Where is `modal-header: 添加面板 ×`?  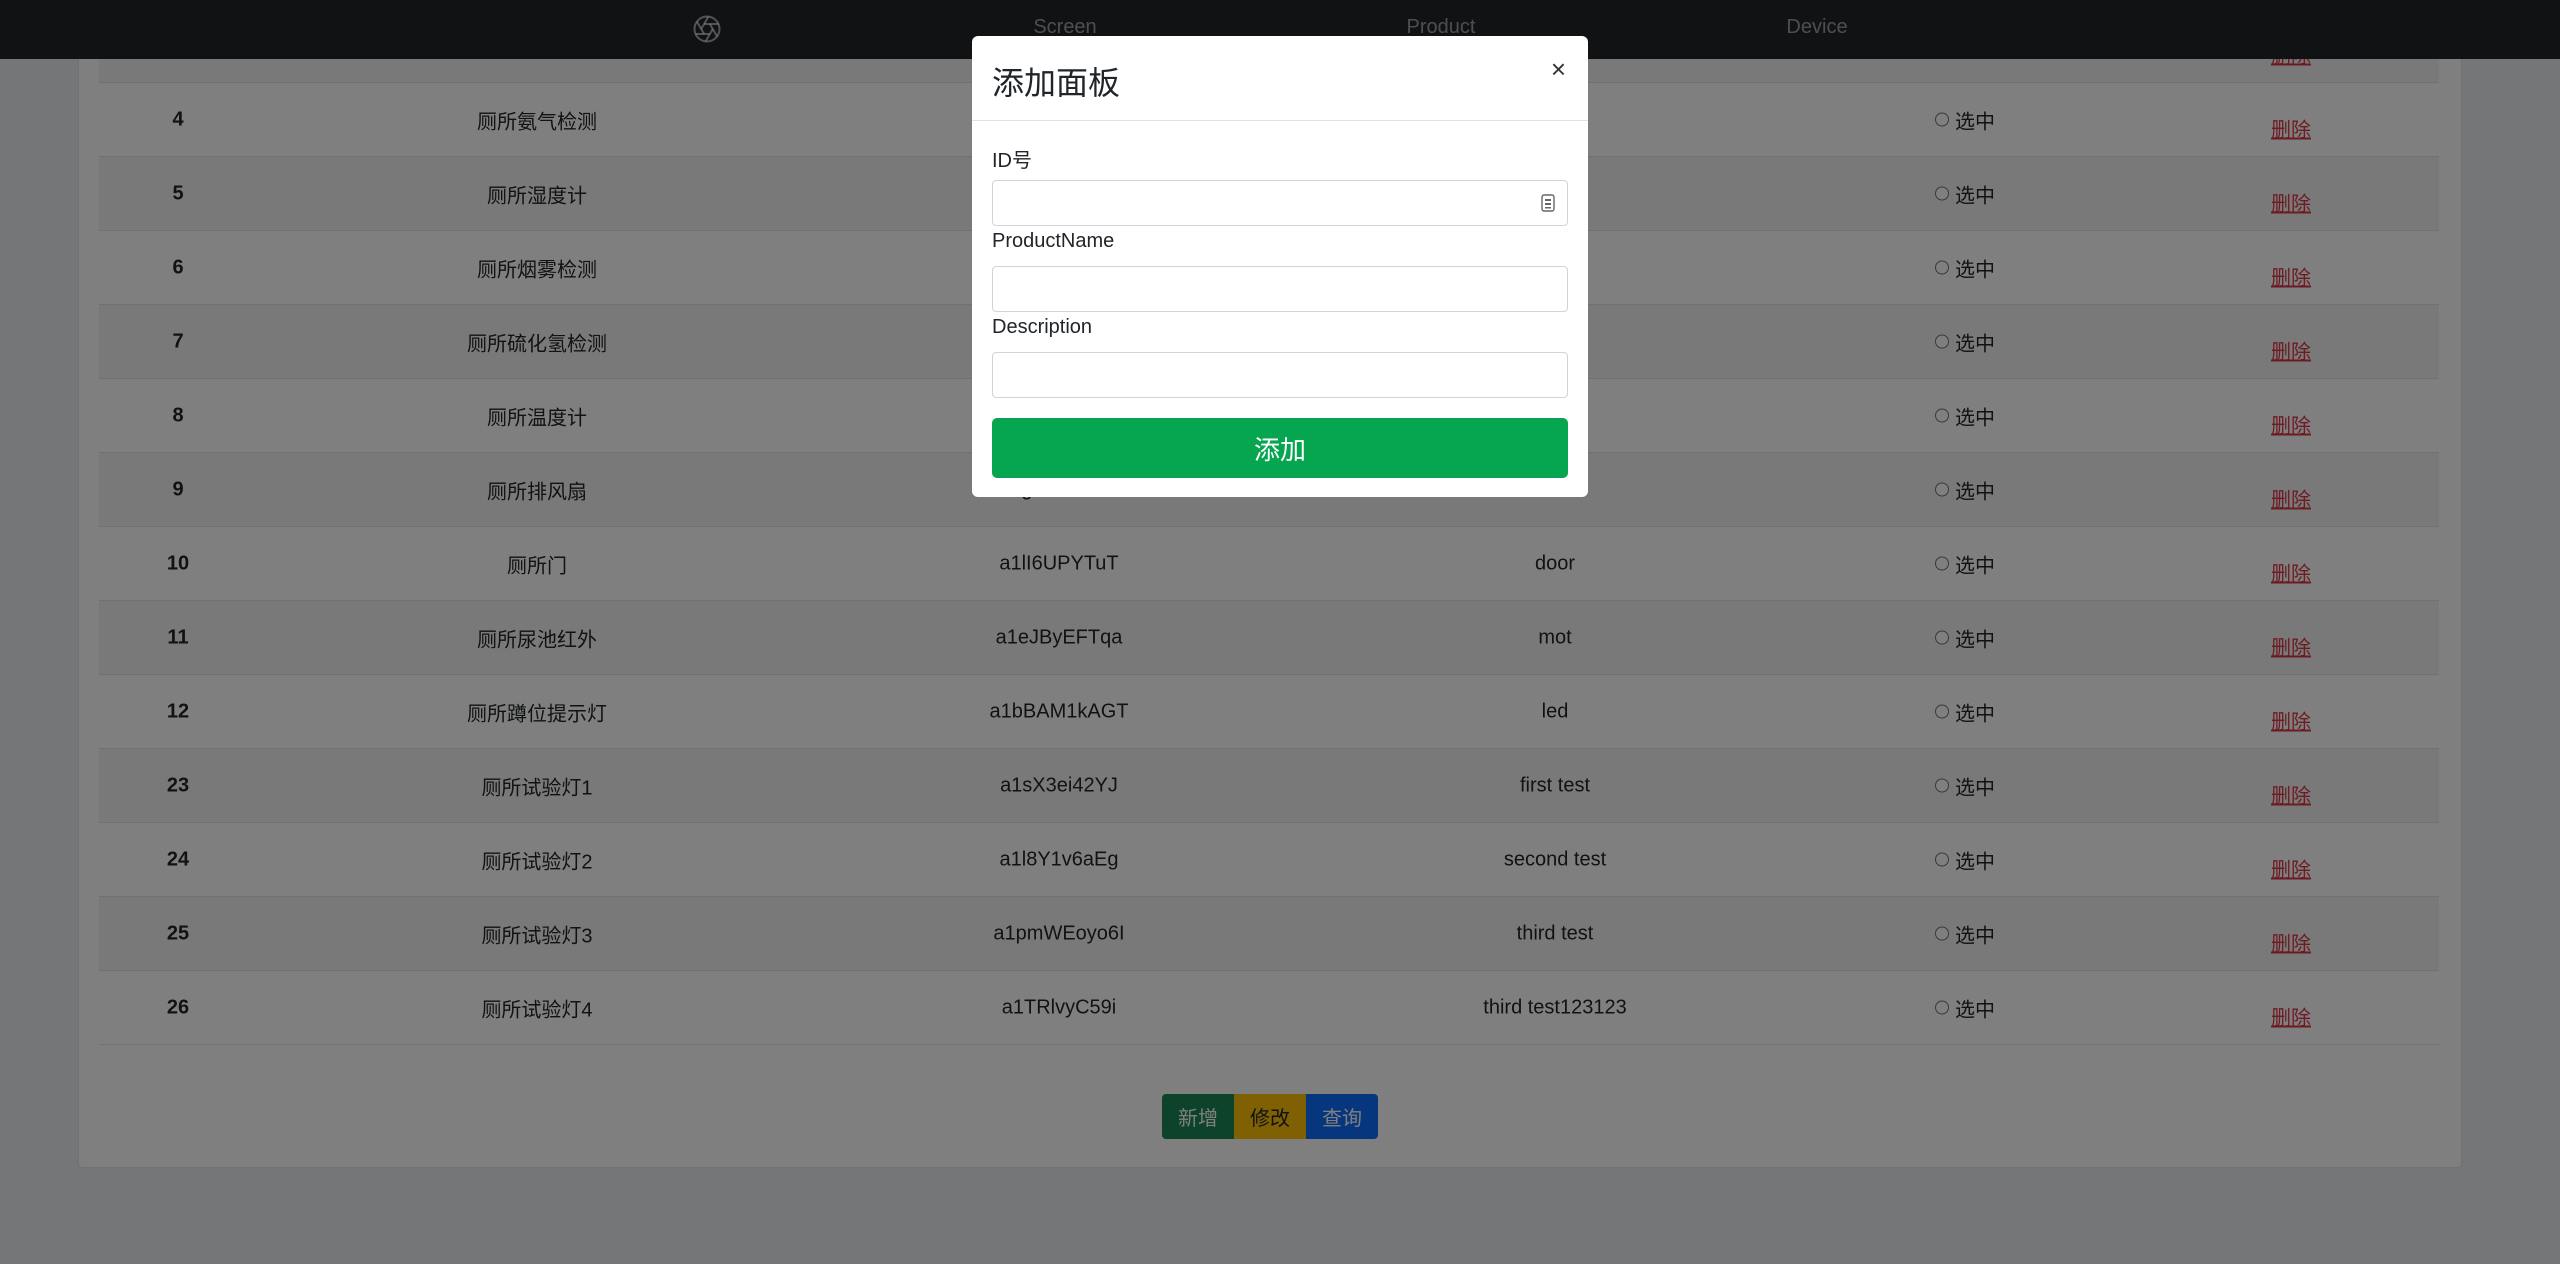
modal-header: 添加面板 × is located at coordinates (1280, 78).